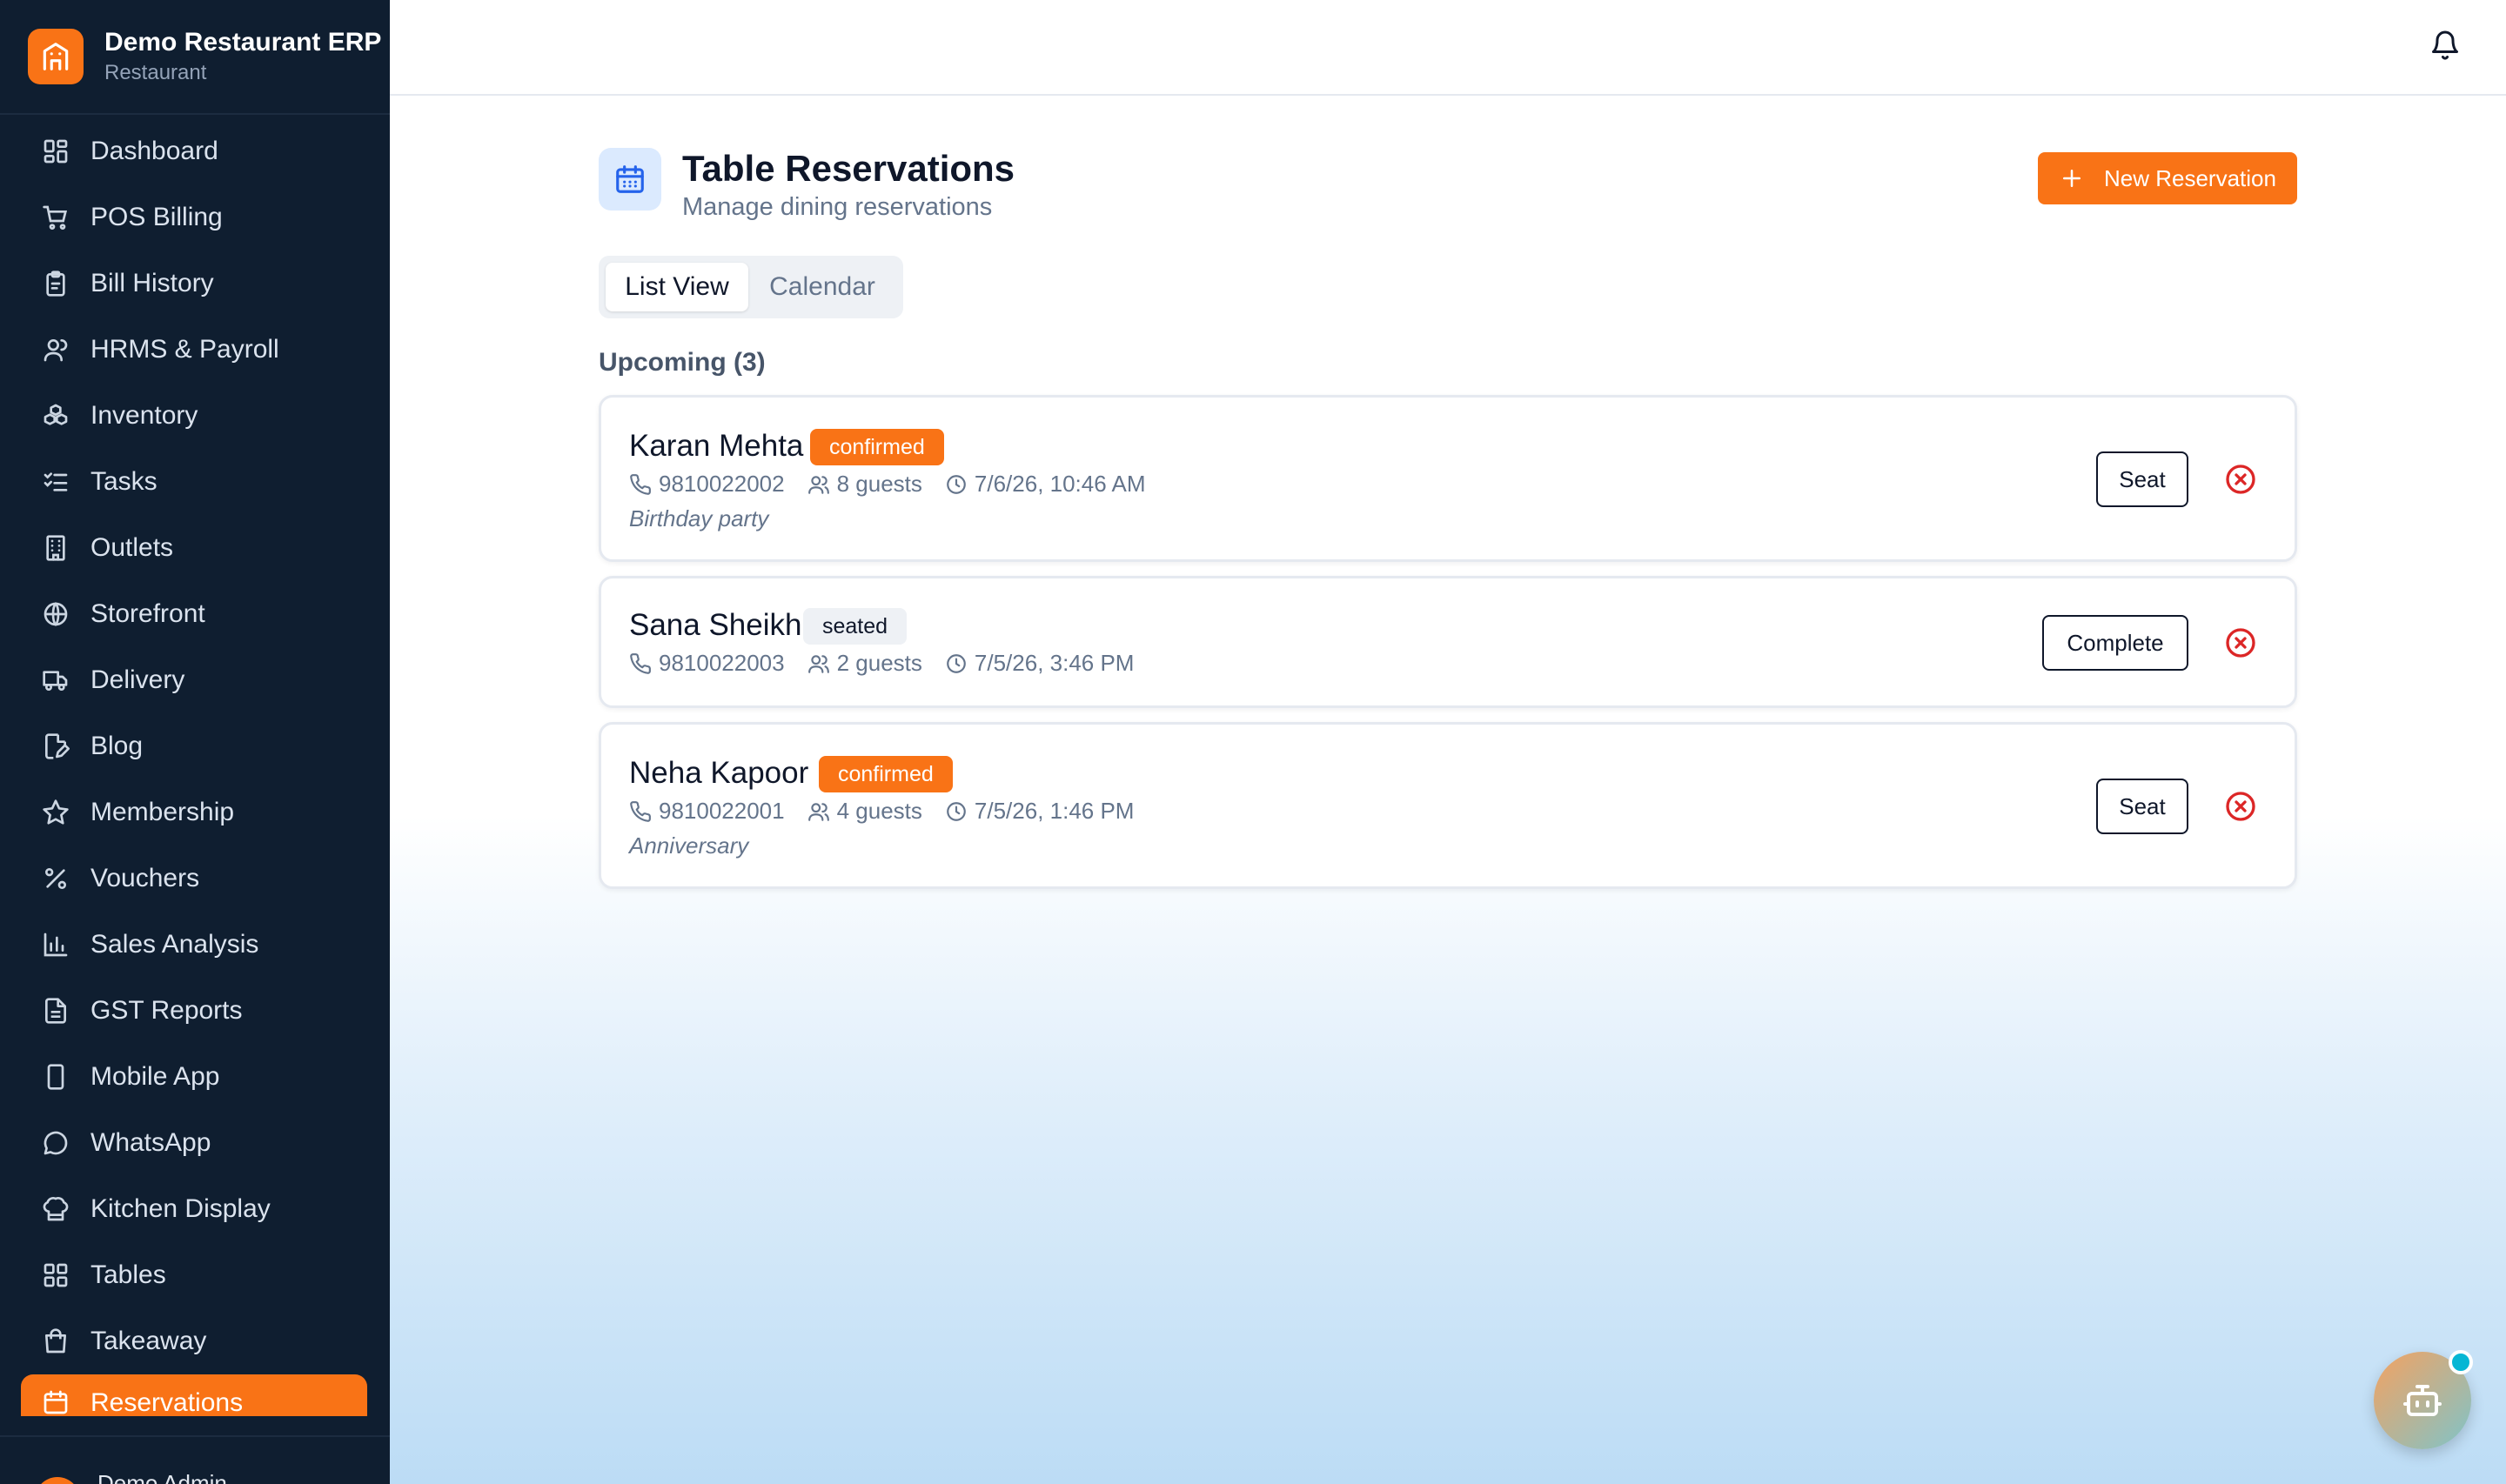 The image size is (2506, 1484). I want to click on new-reservation-button: New Reservation, so click(2167, 178).